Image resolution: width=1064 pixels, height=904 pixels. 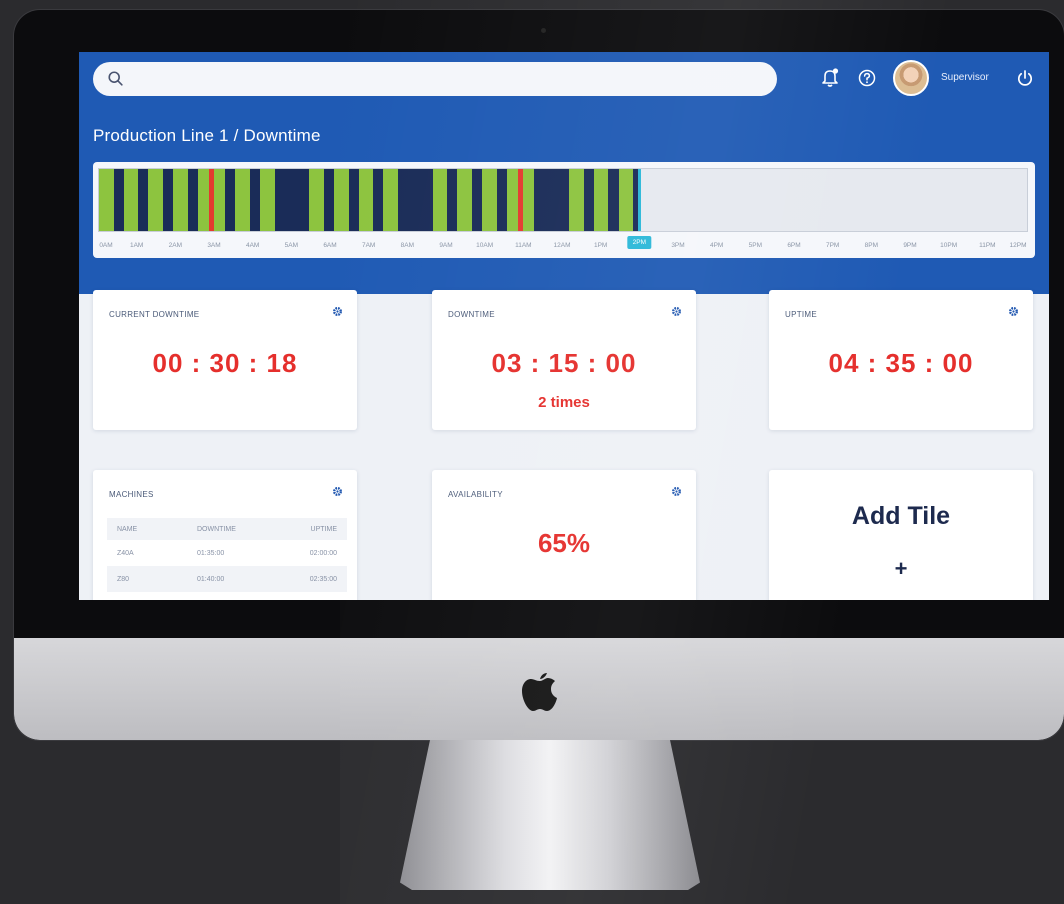 I want to click on machine-uptime: 02:00:00, so click(x=323, y=553).